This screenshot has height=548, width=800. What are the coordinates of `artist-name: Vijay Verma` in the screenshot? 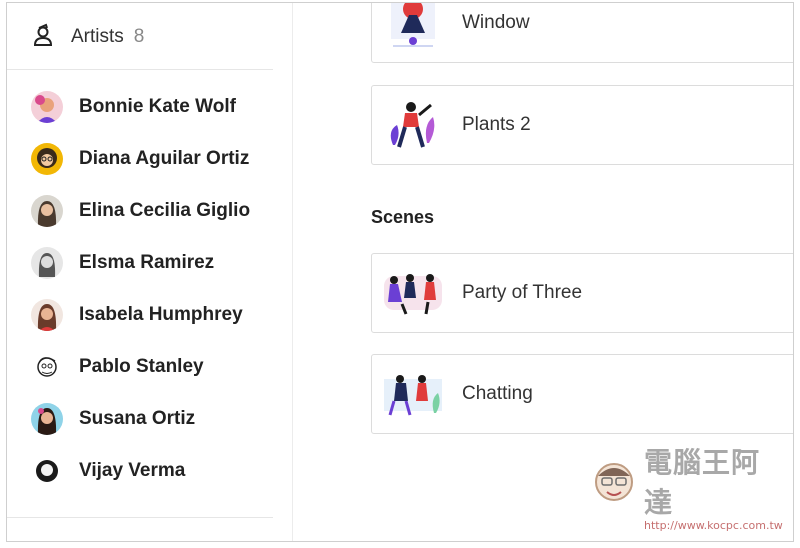 It's located at (132, 470).